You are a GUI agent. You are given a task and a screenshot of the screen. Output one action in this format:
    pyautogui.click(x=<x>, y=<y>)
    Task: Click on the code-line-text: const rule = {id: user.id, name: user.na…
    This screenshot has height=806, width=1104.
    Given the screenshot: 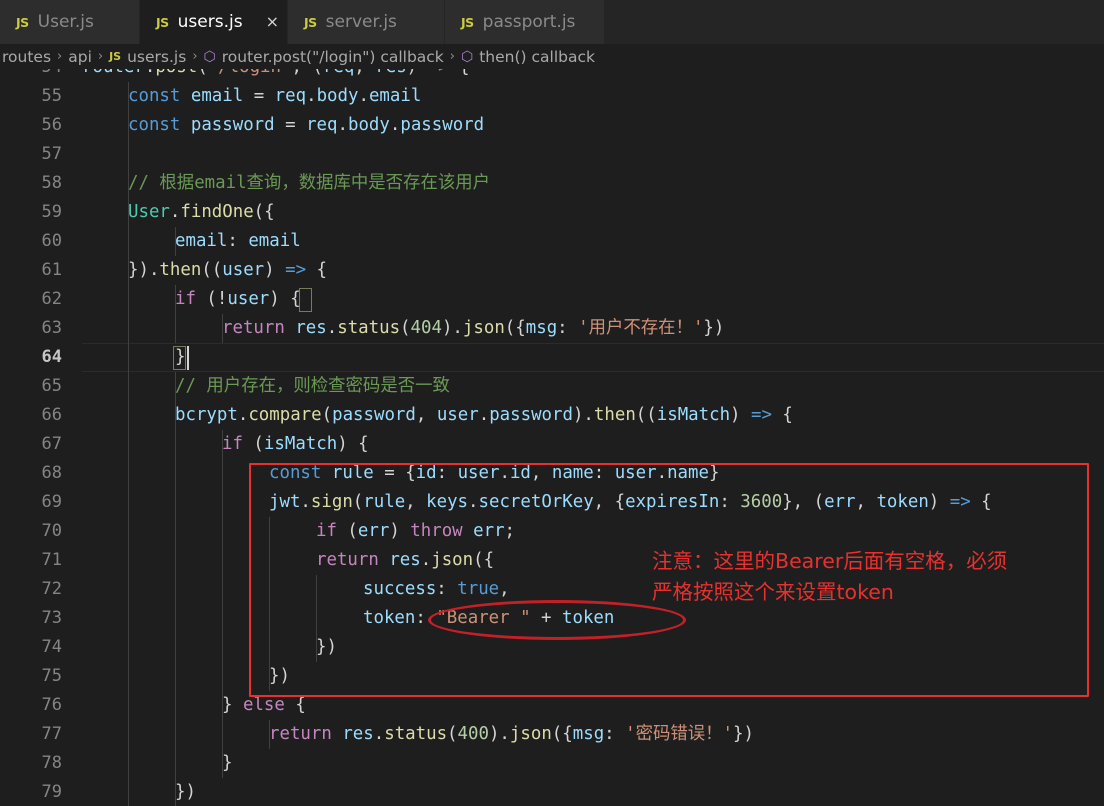 What is the action you would take?
    pyautogui.click(x=494, y=473)
    